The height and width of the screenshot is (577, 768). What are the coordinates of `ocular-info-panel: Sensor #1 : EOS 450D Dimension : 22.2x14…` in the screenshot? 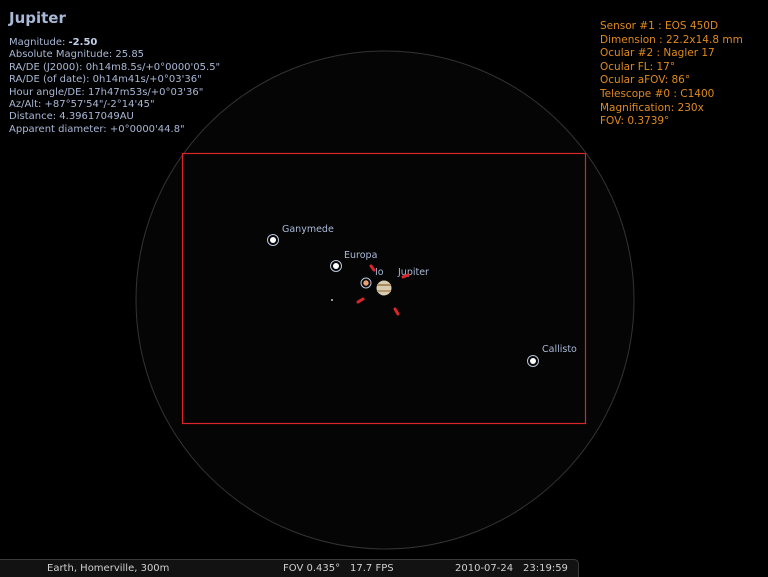 It's located at (671, 74).